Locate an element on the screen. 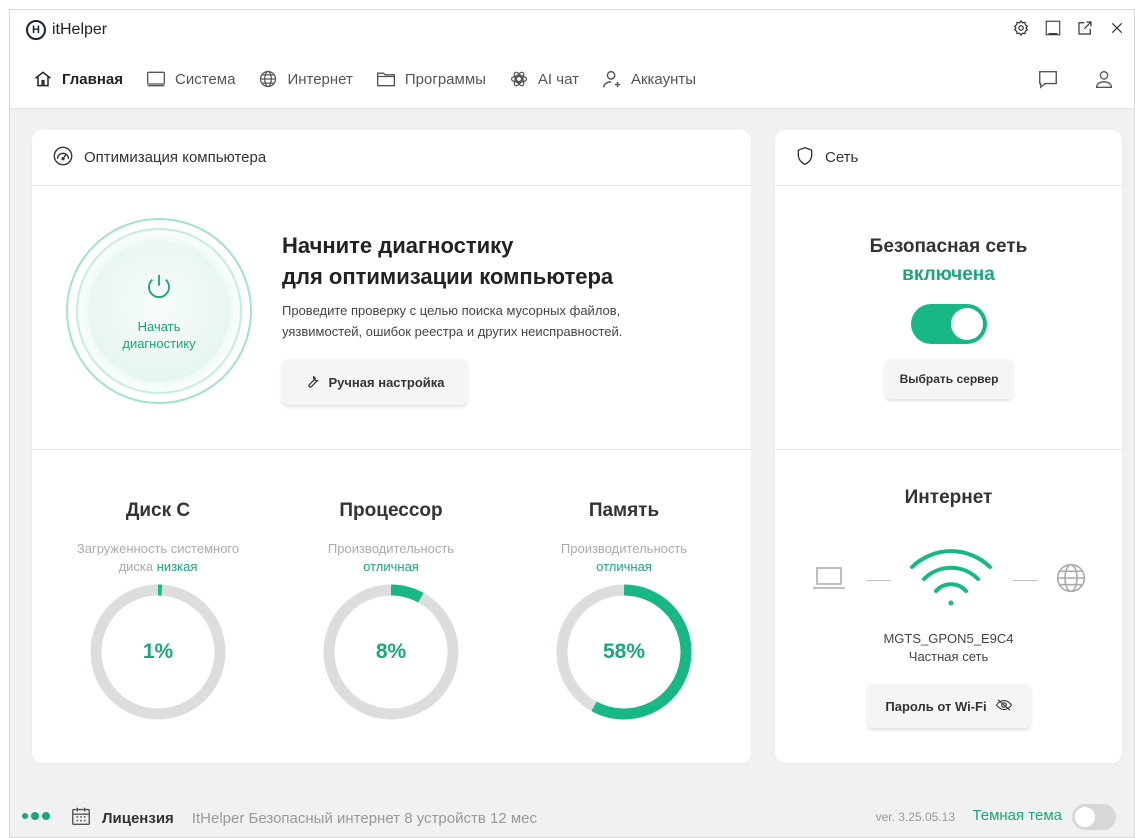  memory-usage-value: 58% is located at coordinates (624, 651).